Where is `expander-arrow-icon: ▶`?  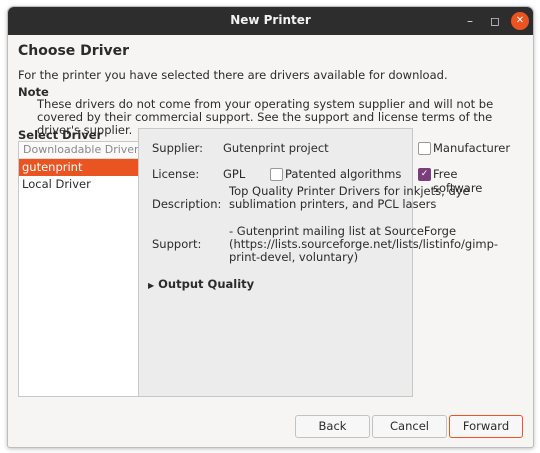
expander-arrow-icon: ▶ is located at coordinates (151, 285).